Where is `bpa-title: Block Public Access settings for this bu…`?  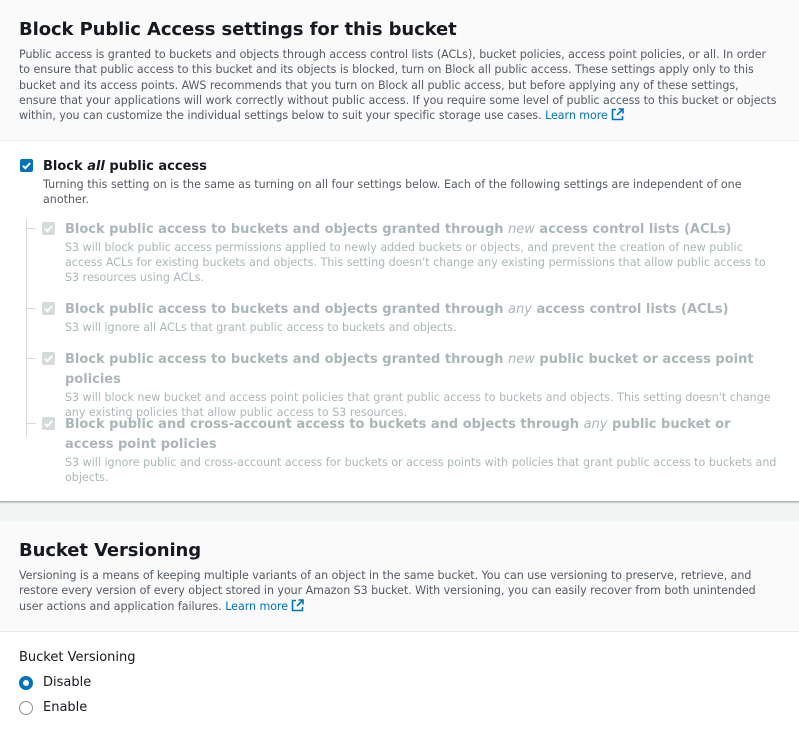 bpa-title: Block Public Access settings for this bu… is located at coordinates (238, 29).